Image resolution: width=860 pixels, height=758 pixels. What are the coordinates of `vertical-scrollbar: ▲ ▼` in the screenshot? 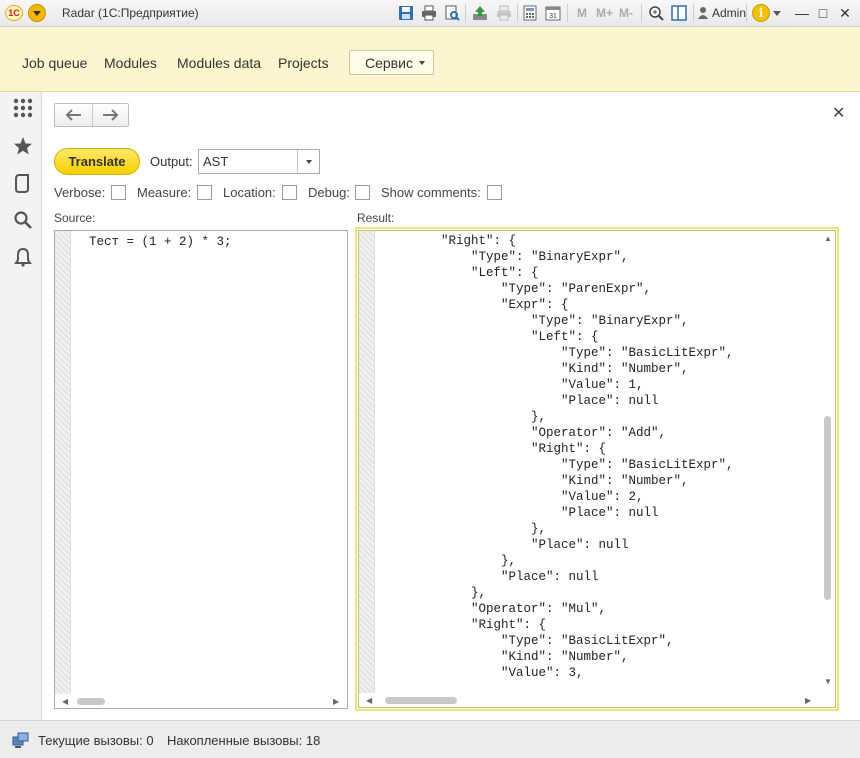 It's located at (828, 462).